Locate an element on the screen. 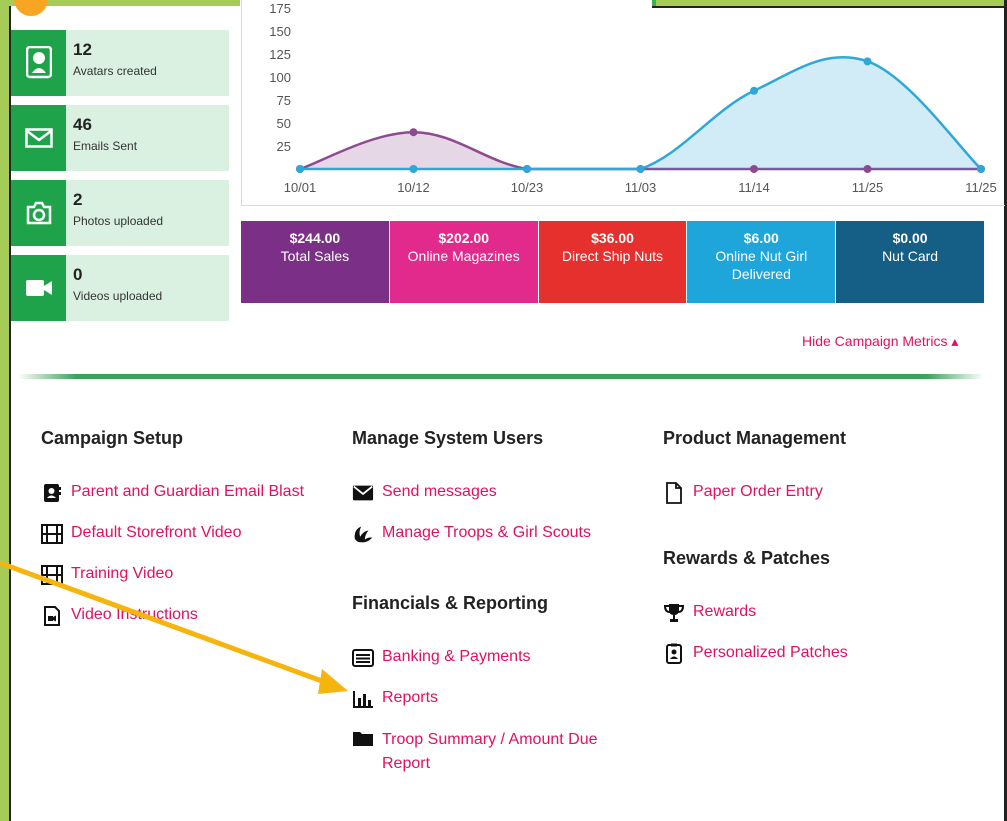  product-management-title: Product Management is located at coordinates (755, 438).